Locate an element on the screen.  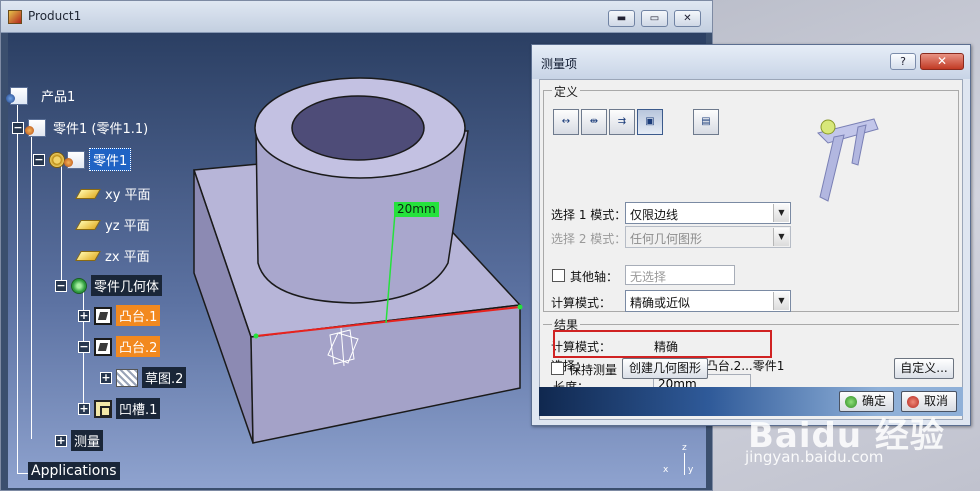
tree-node-pad1: + 凸台.1 is located at coordinates (119, 315).